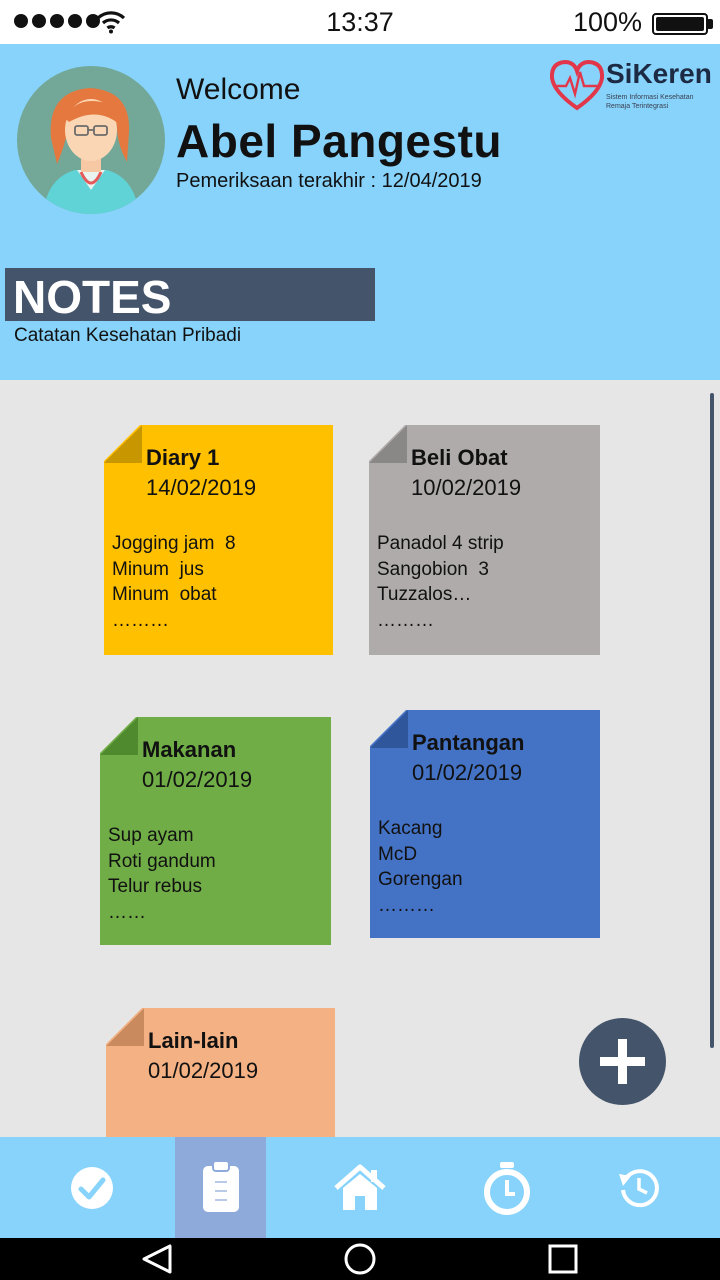 This screenshot has height=1280, width=720. What do you see at coordinates (193, 1040) in the screenshot?
I see `note-title: Lain-lain` at bounding box center [193, 1040].